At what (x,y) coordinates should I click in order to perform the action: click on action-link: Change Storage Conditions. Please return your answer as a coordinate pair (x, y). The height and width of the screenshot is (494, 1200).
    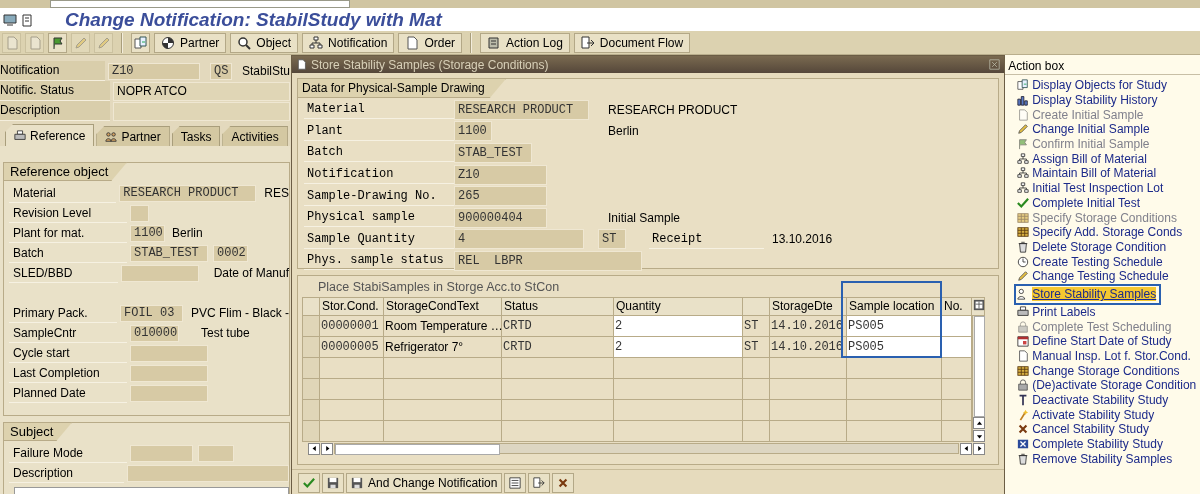
    Looking at the image, I should click on (1099, 371).